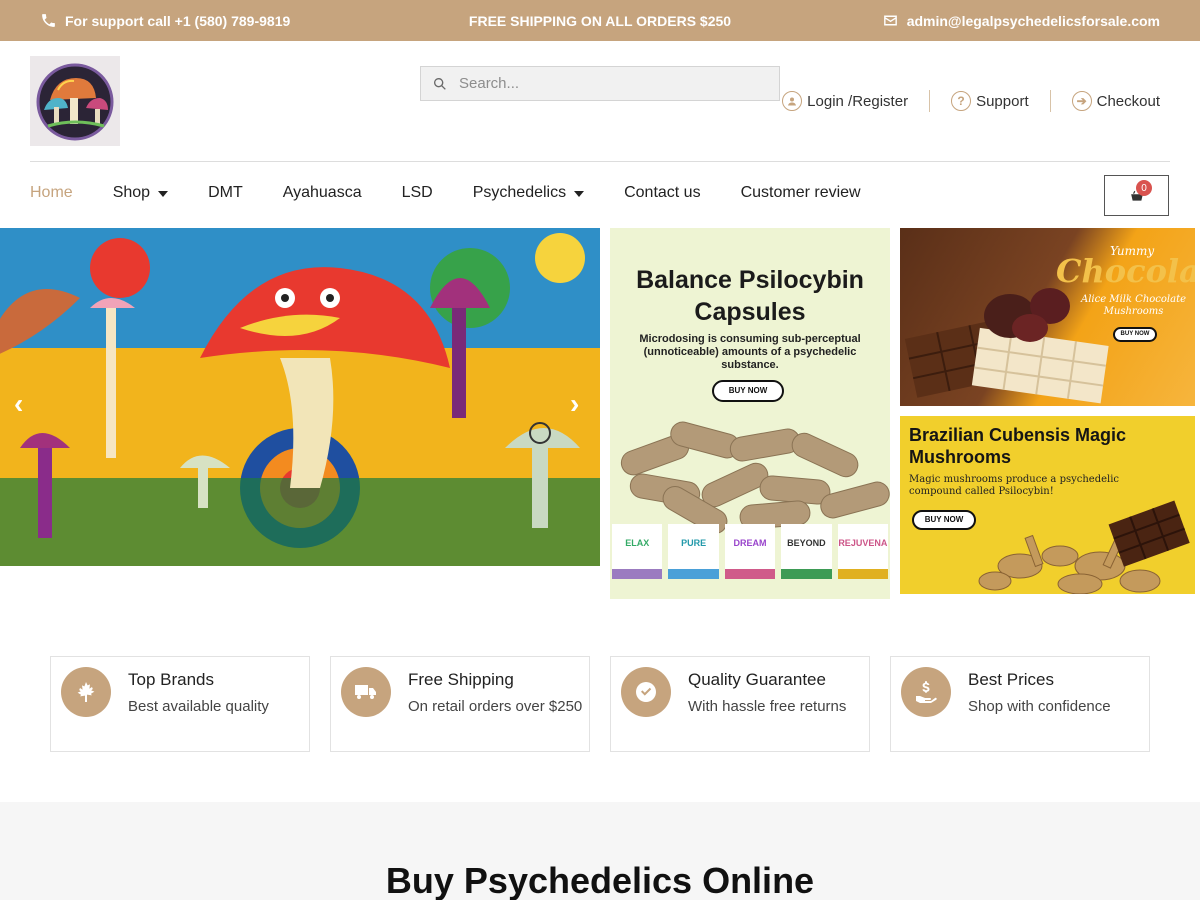 This screenshot has height=900, width=1200. I want to click on nav-item-lsd: LSD, so click(417, 193).